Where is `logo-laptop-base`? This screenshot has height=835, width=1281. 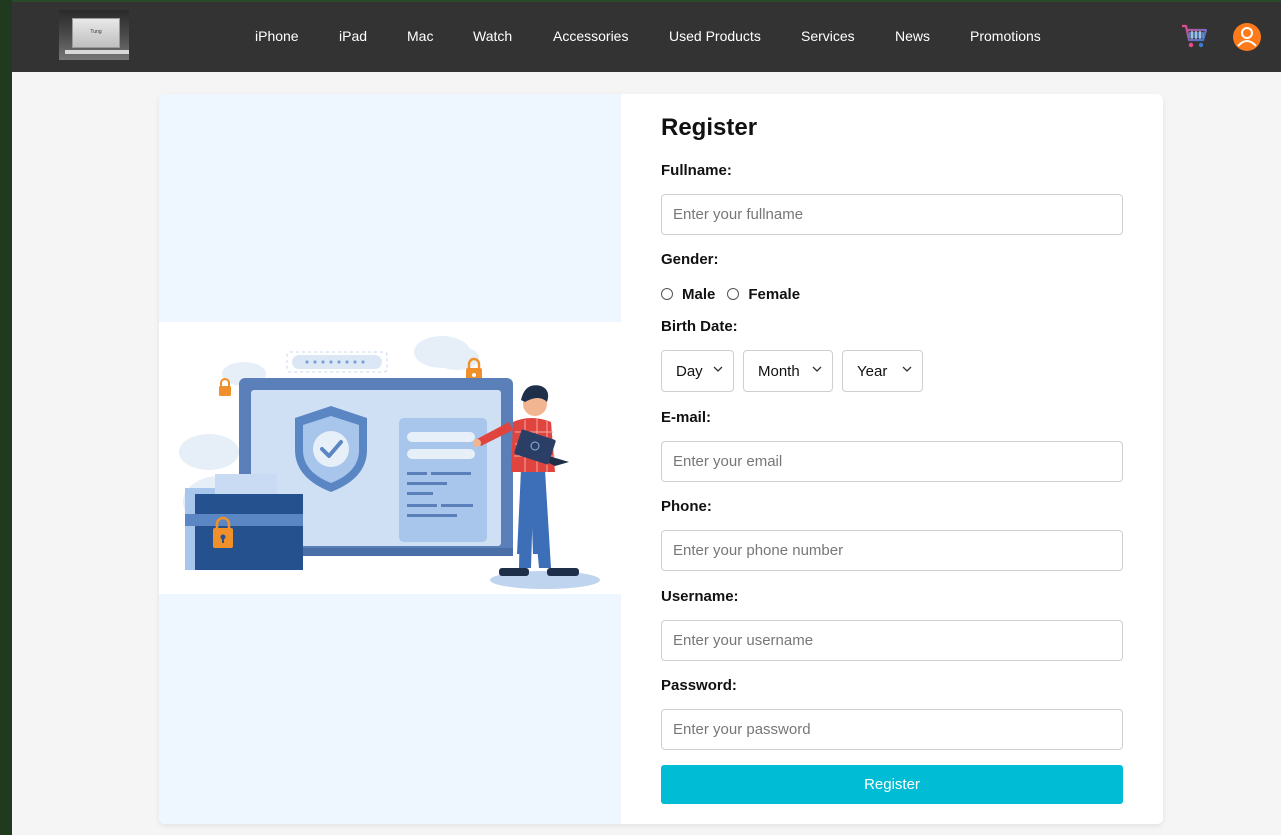
logo-laptop-base is located at coordinates (97, 52).